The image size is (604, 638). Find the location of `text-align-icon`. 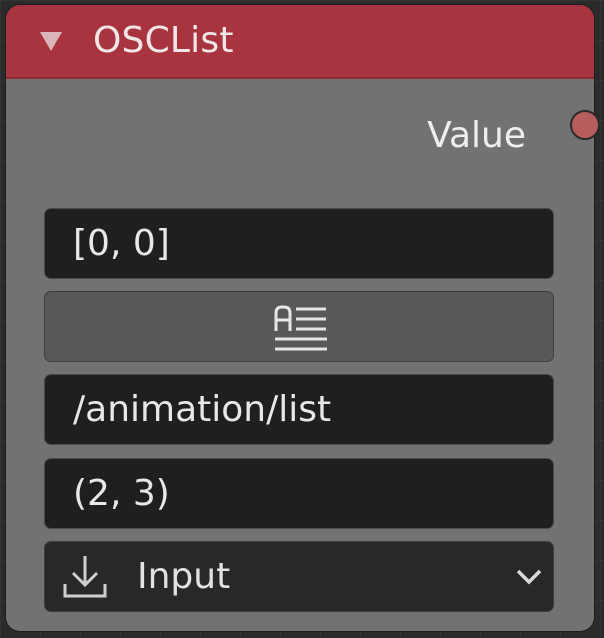

text-align-icon is located at coordinates (300, 328).